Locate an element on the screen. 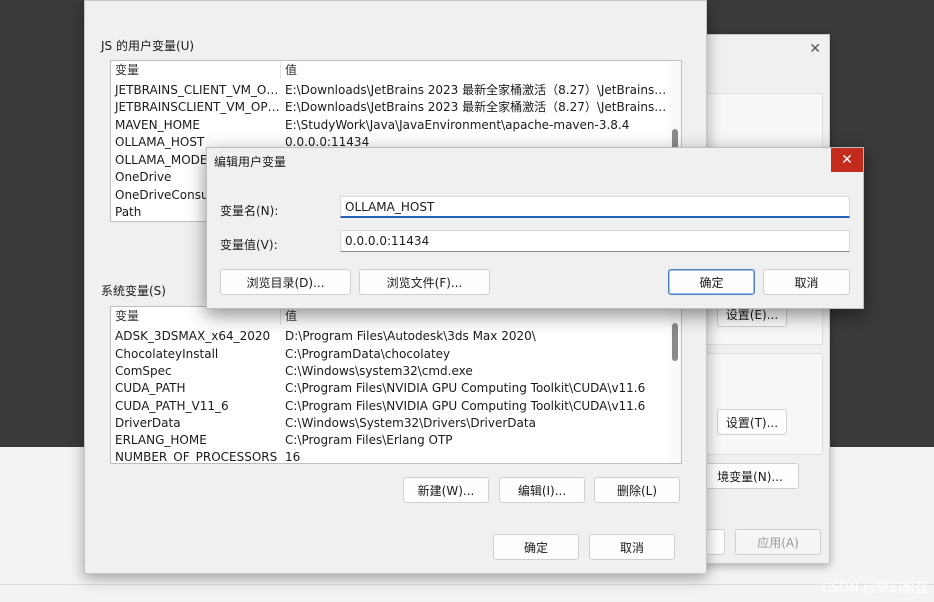  scrollbar is located at coordinates (675, 385).